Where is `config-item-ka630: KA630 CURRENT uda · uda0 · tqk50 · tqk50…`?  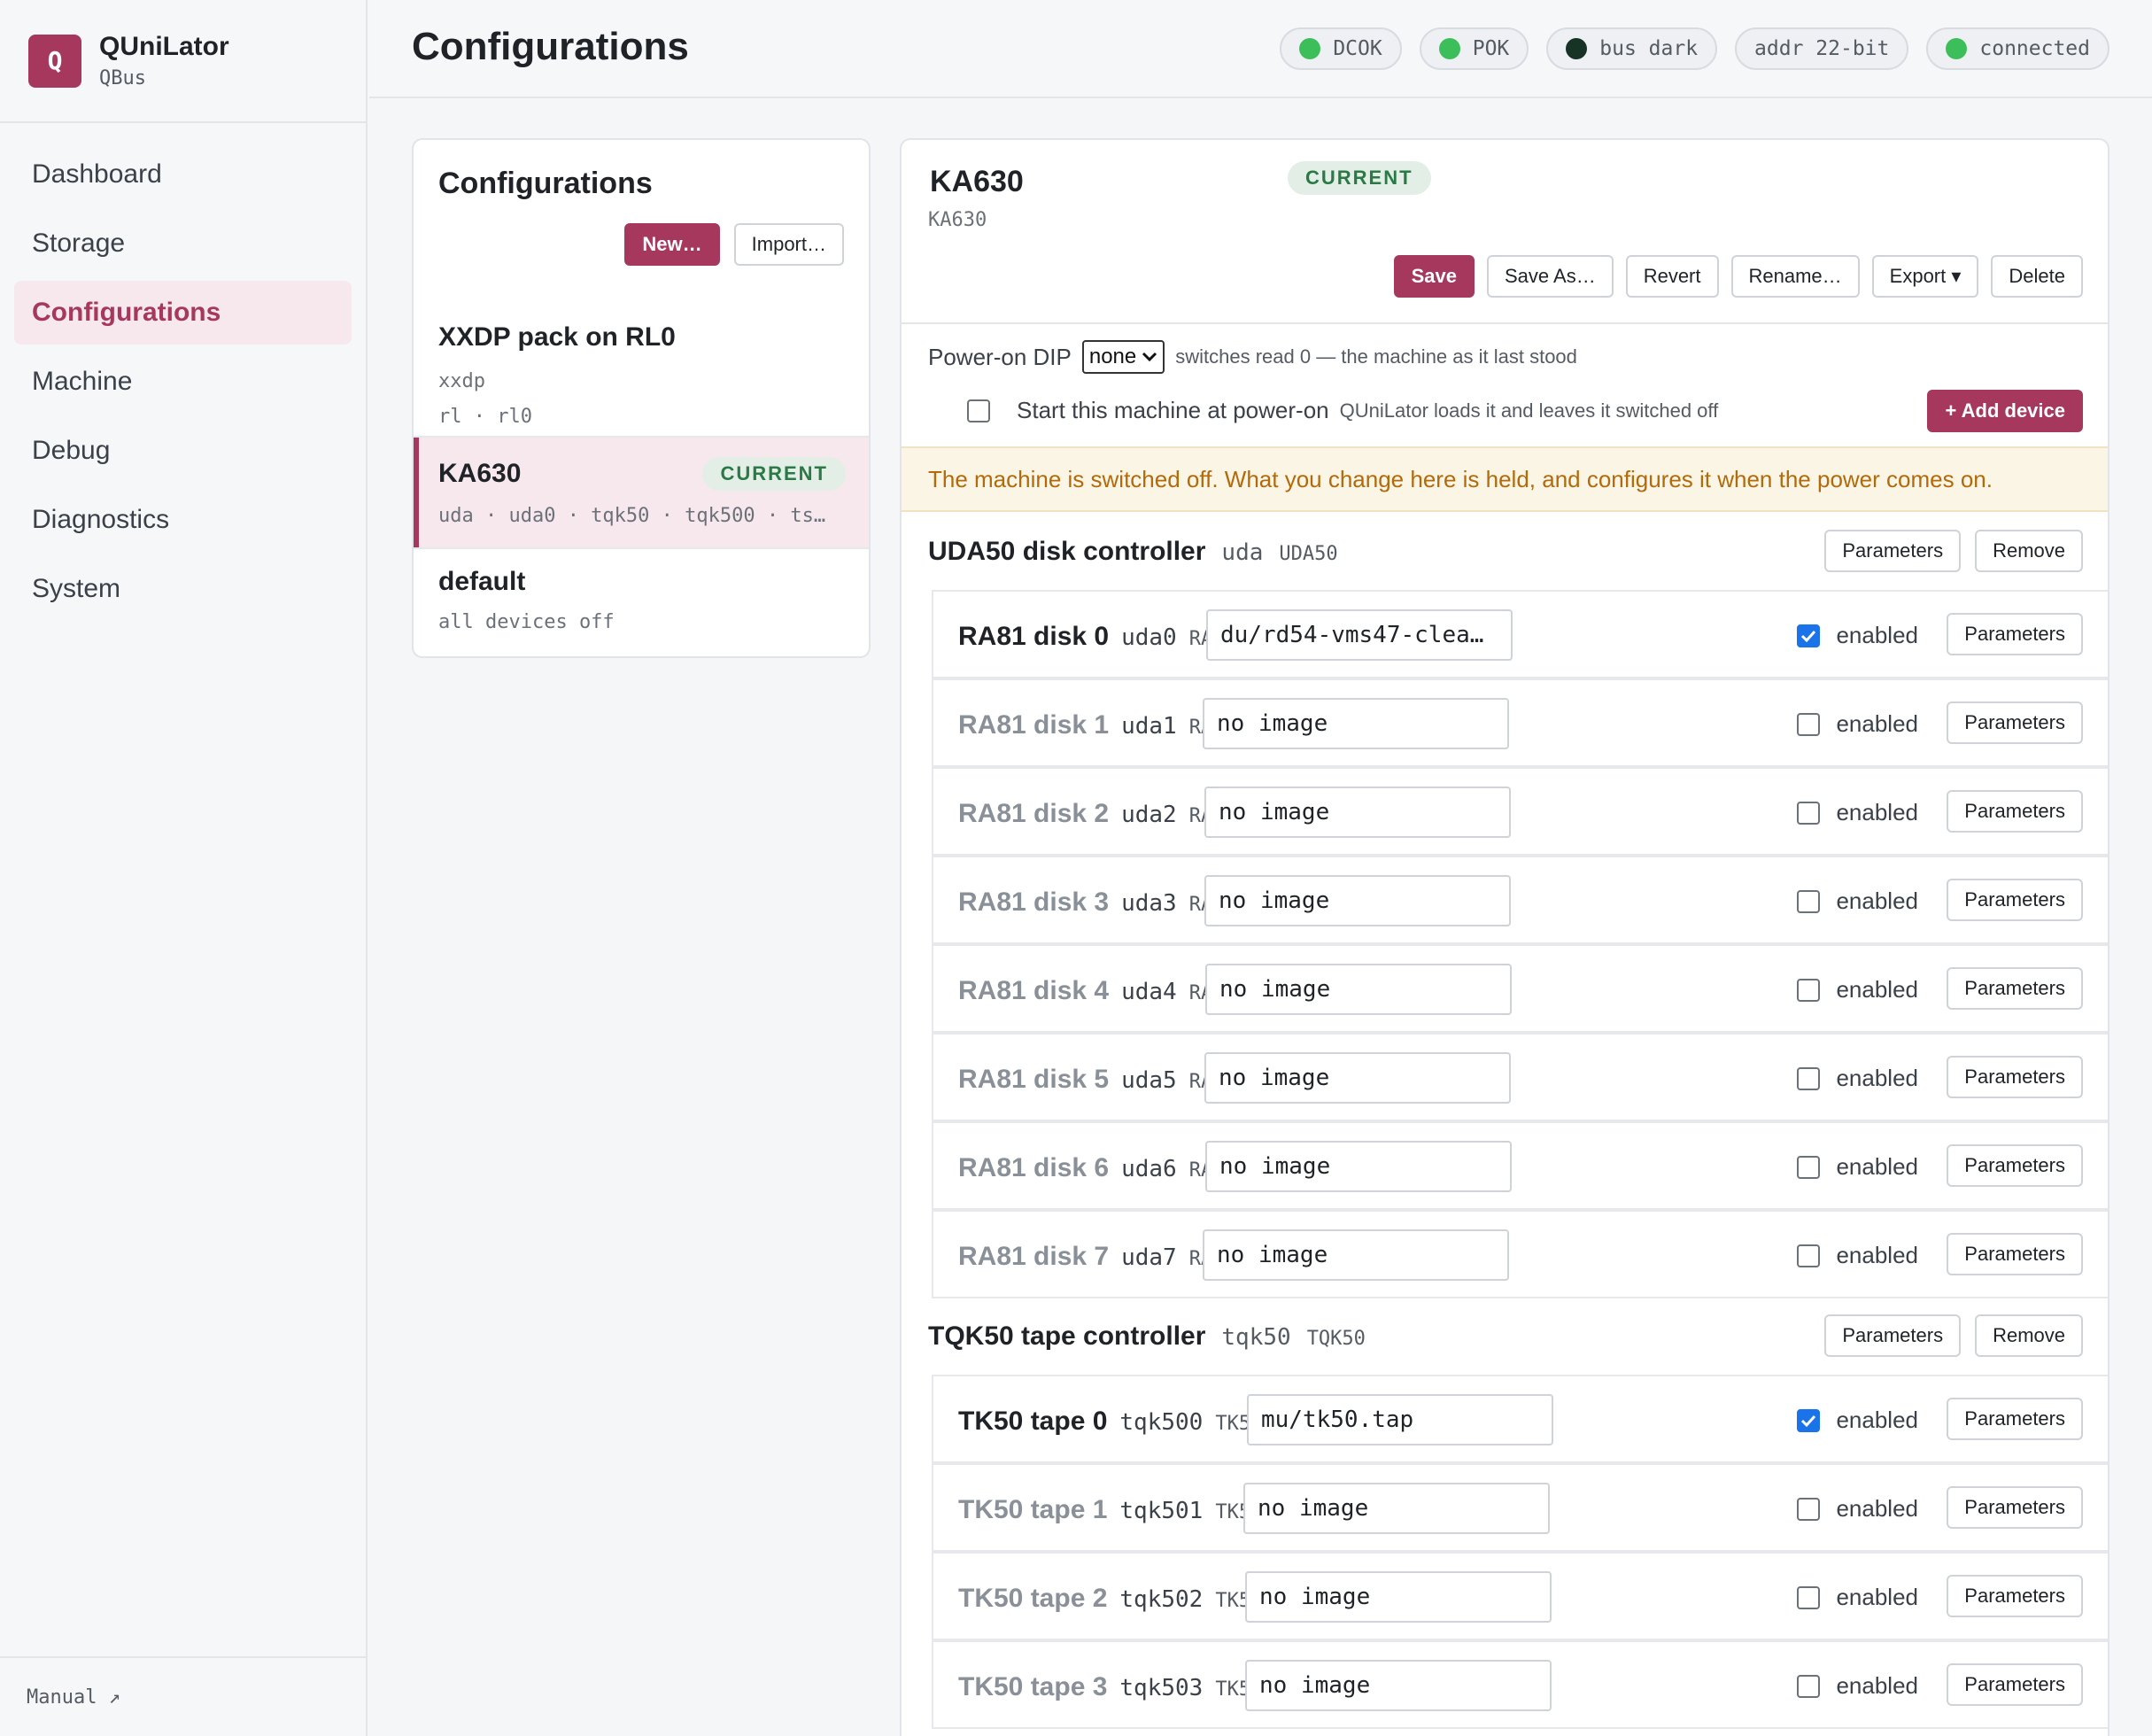 config-item-ka630: KA630 CURRENT uda · uda0 · tqk50 · tqk50… is located at coordinates (641, 493).